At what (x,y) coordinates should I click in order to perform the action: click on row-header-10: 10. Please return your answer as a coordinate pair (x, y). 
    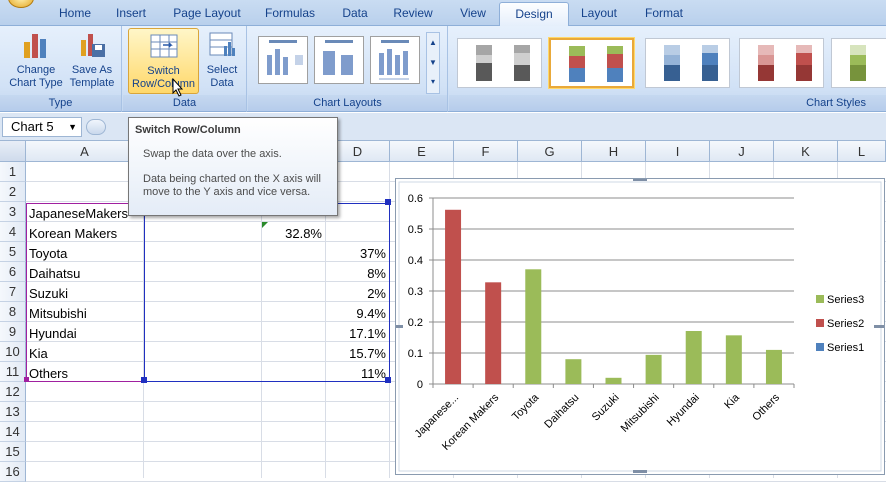
    Looking at the image, I should click on (13, 352).